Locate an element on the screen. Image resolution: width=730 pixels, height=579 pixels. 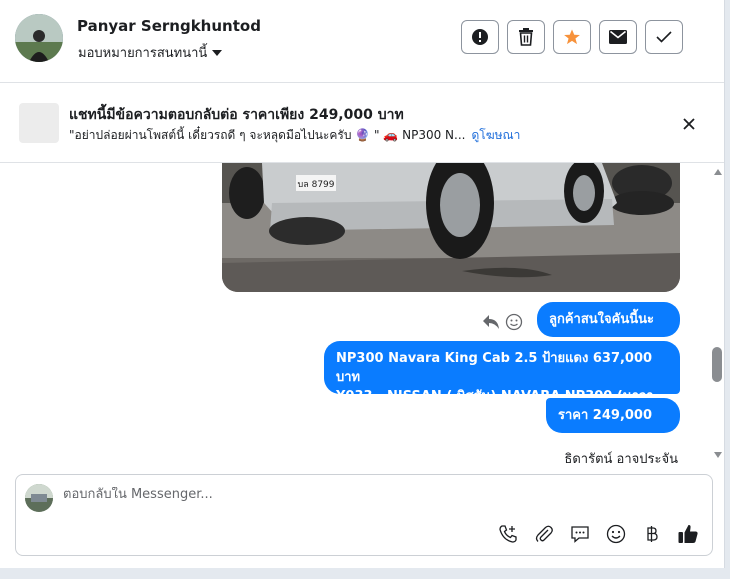
report-icon is located at coordinates (480, 37).